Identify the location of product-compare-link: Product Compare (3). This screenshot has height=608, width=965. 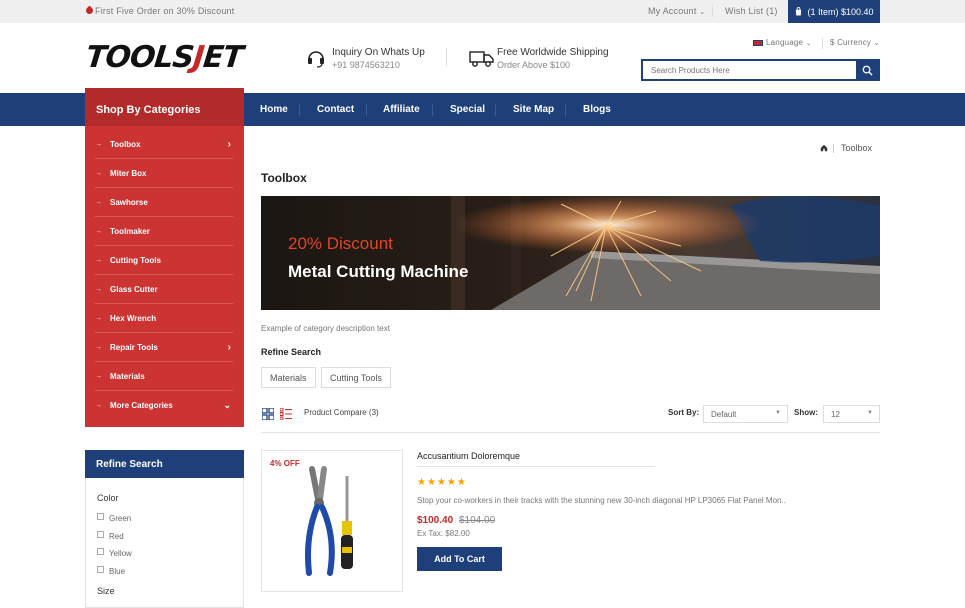
(341, 412).